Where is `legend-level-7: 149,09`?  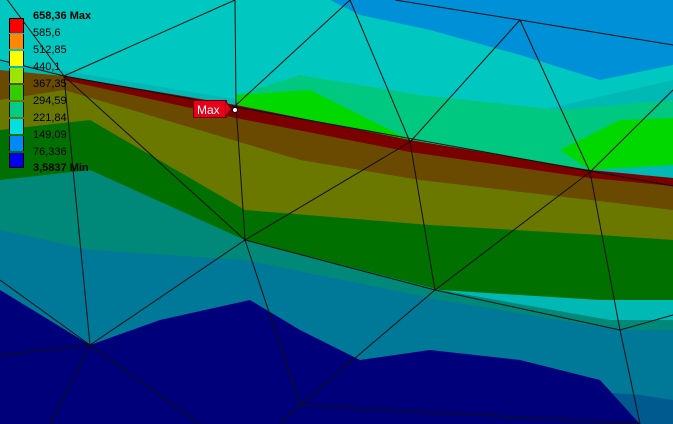
legend-level-7: 149,09 is located at coordinates (50, 135).